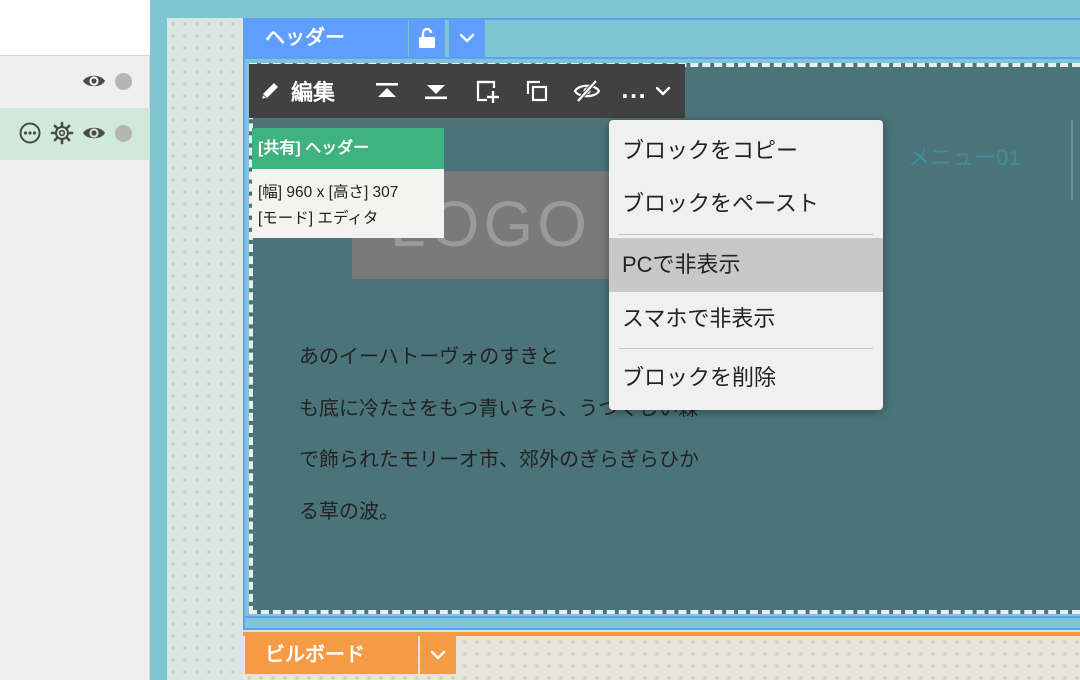 The image size is (1080, 680). I want to click on menu-item-hide-on-pc: PCで非表示, so click(746, 265).